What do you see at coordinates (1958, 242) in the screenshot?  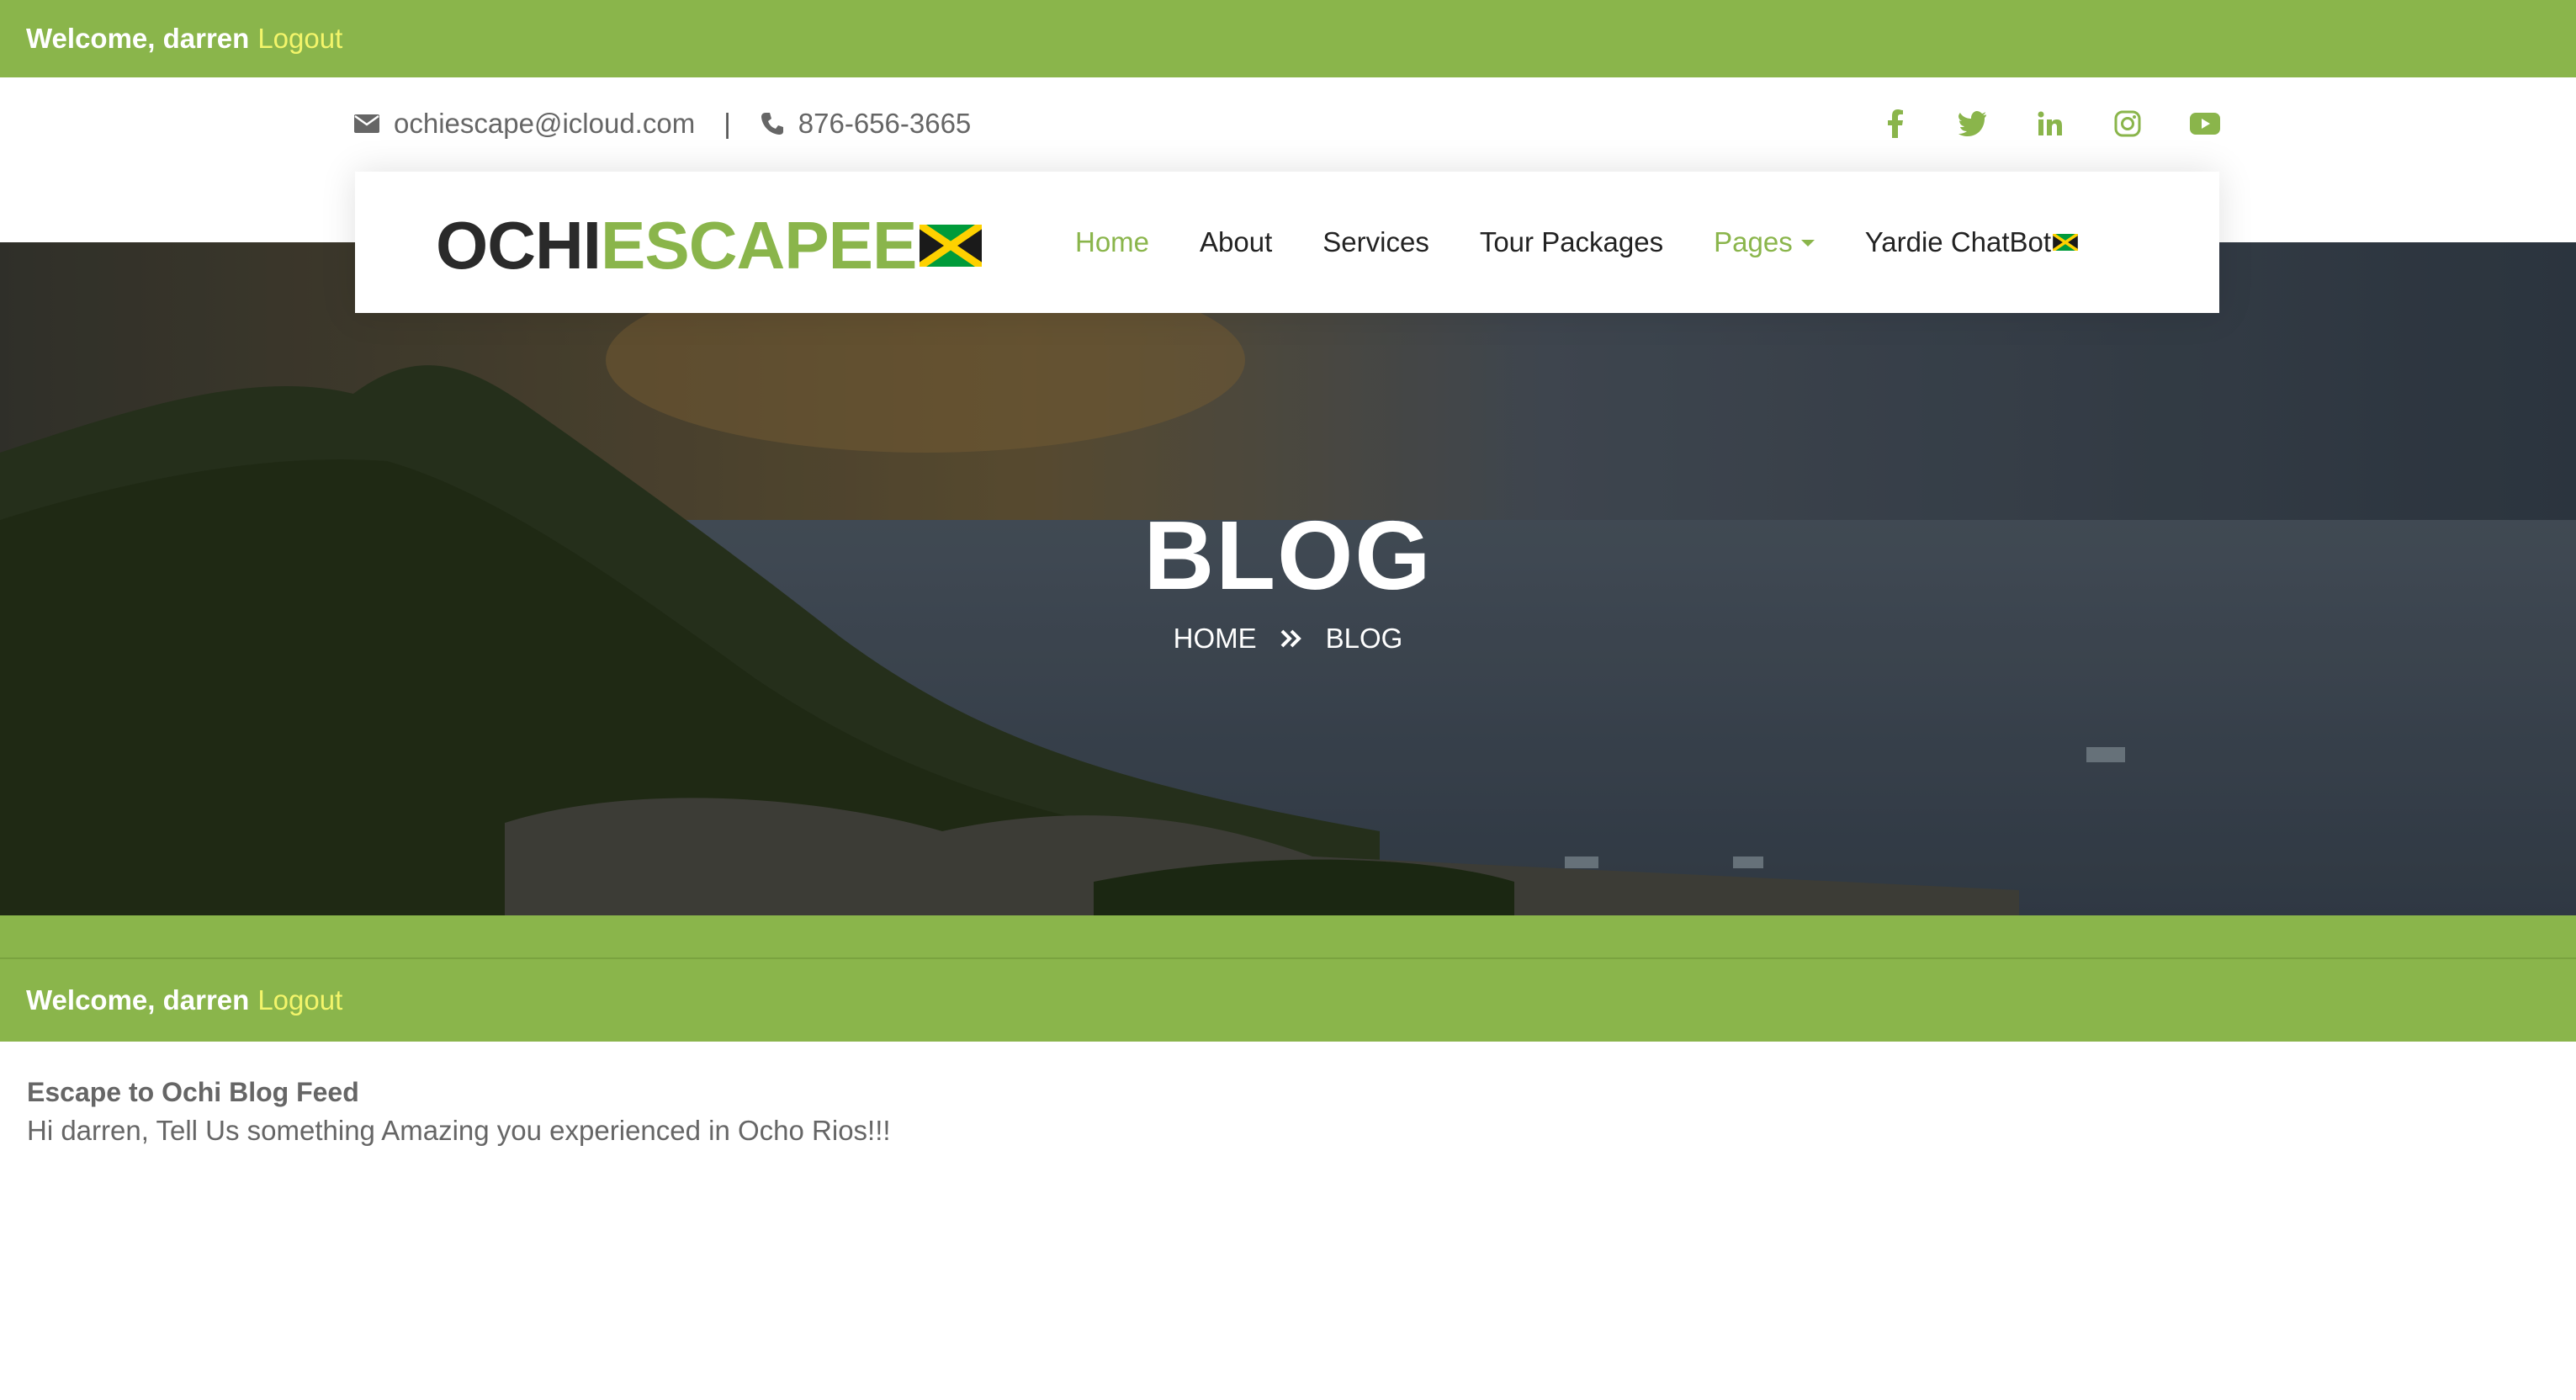 I see `nav-chatbot-label: Yardie ChatBot` at bounding box center [1958, 242].